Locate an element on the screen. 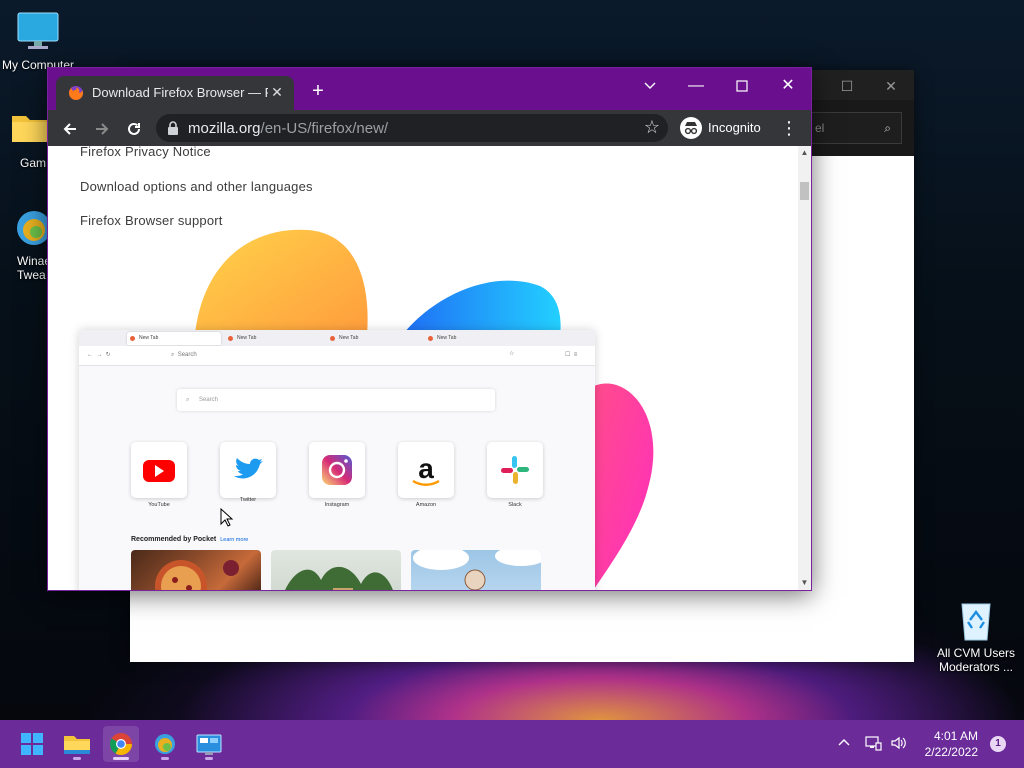  start-button is located at coordinates (32, 744).